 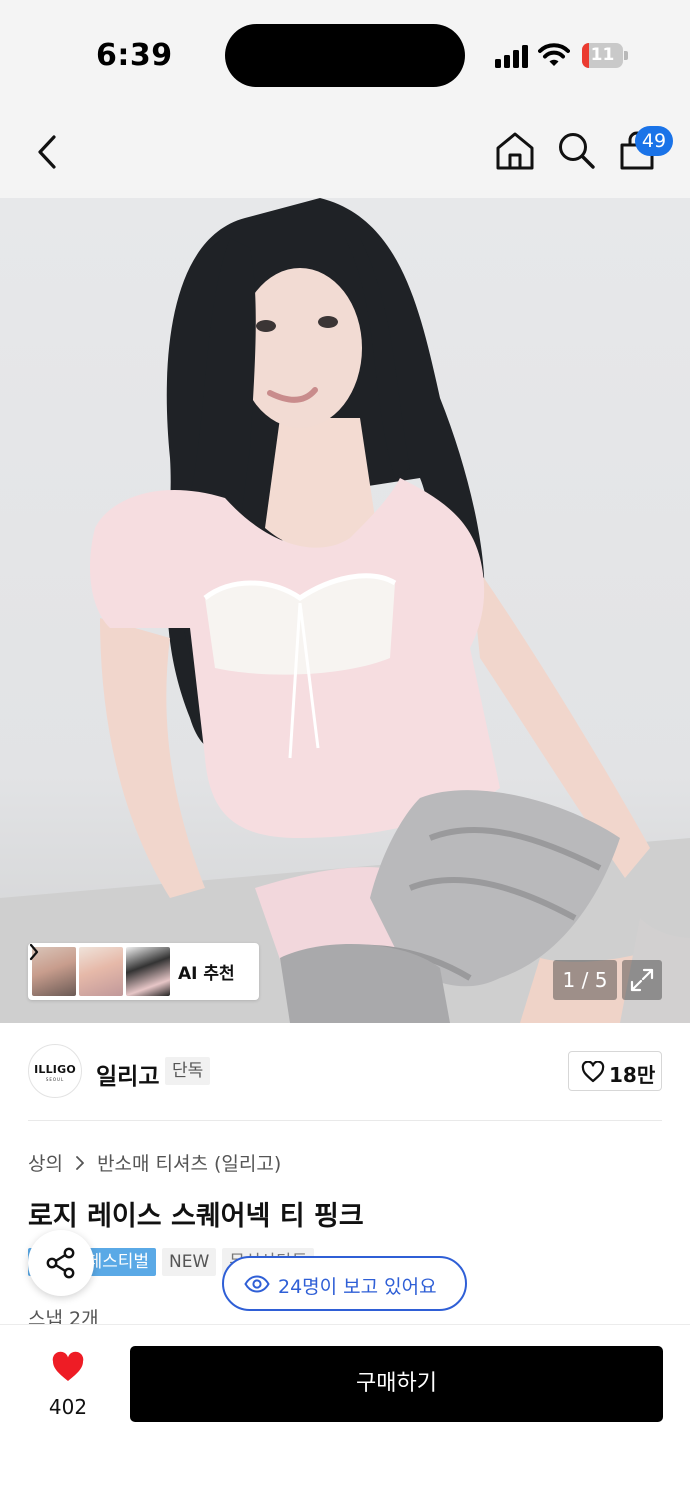 I want to click on expand-arrows-icon, so click(x=642, y=980).